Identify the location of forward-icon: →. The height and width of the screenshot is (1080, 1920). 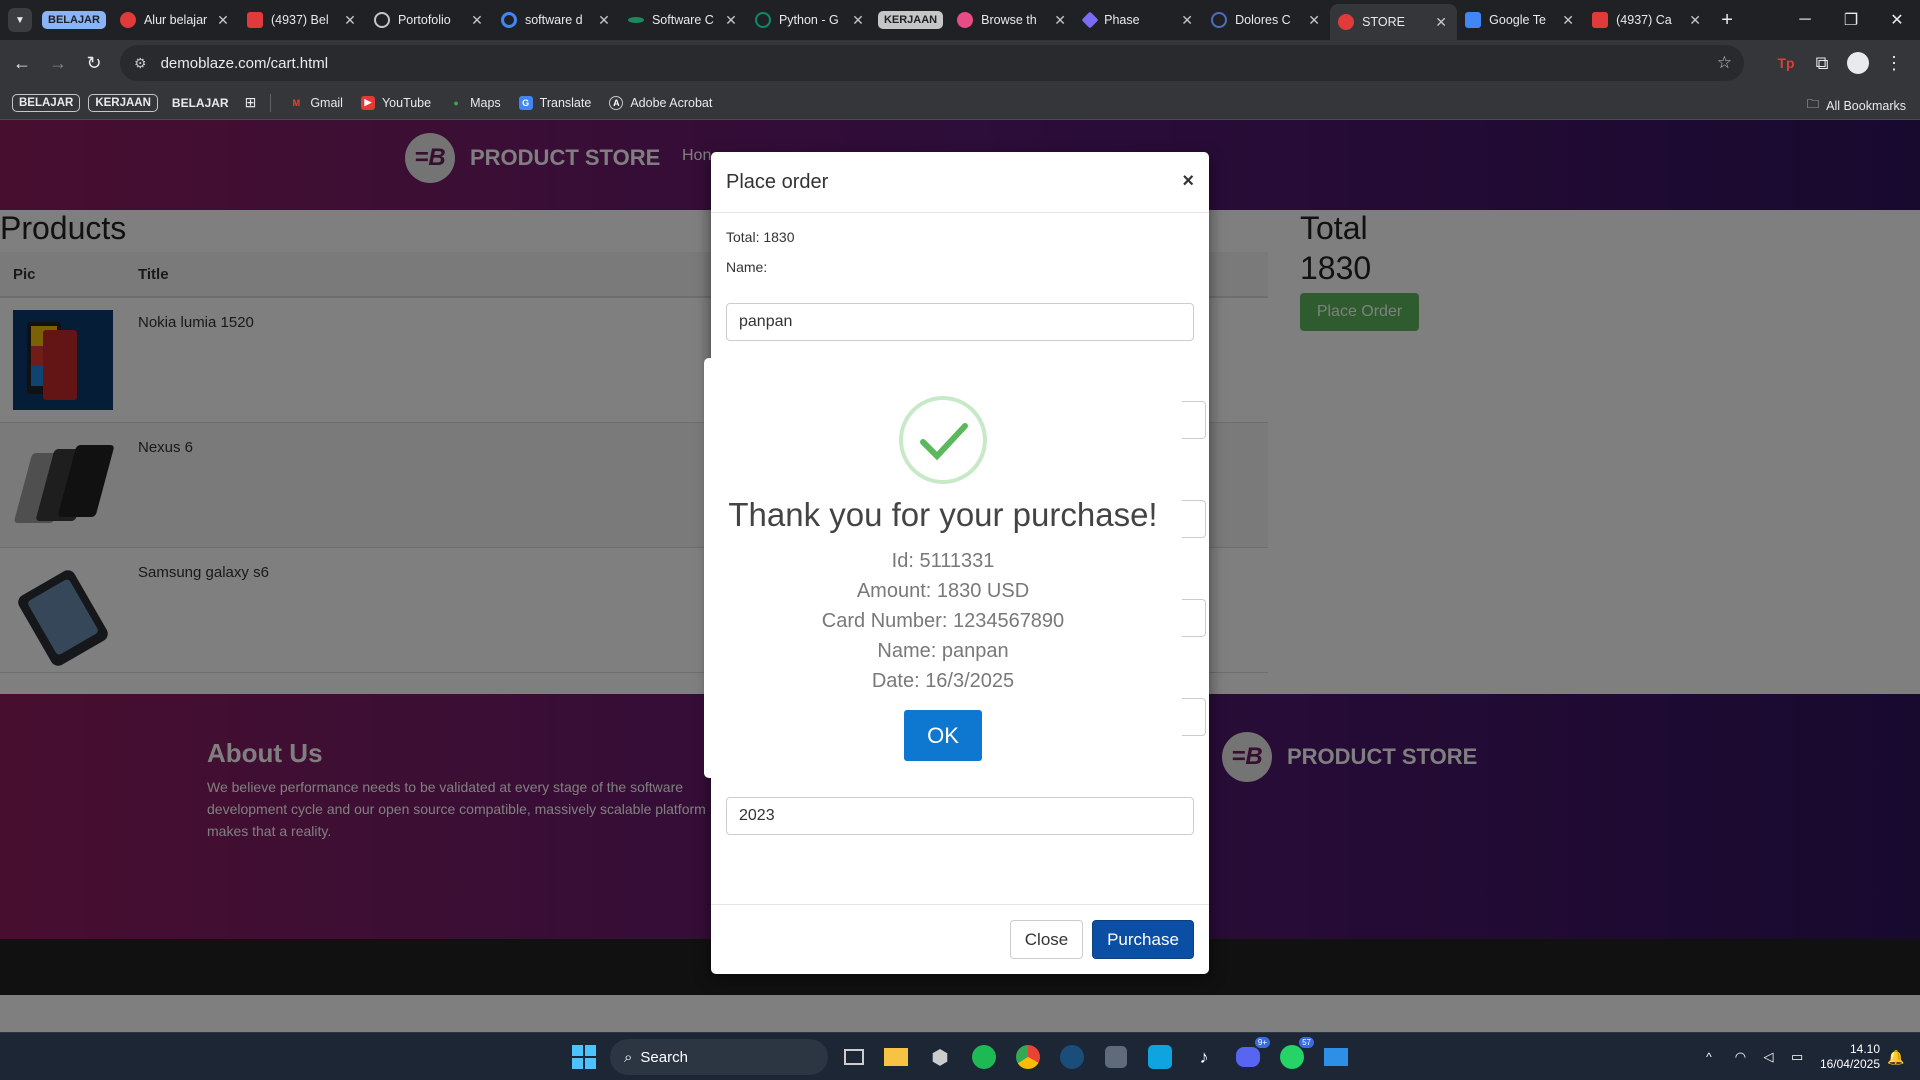
(58, 63).